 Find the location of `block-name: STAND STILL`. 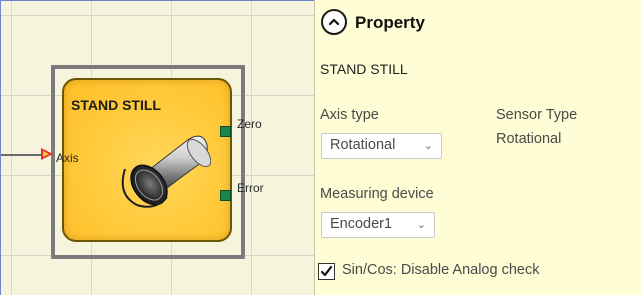

block-name: STAND STILL is located at coordinates (364, 69).